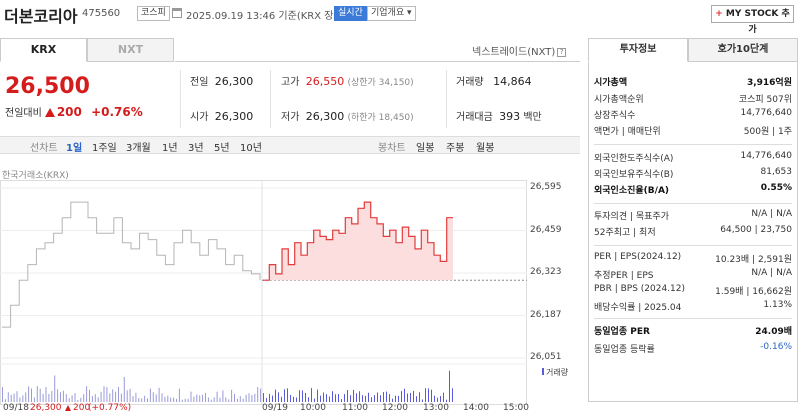 The height and width of the screenshot is (419, 800). Describe the element at coordinates (325, 81) in the screenshot. I see `high-value: 26,550` at that location.